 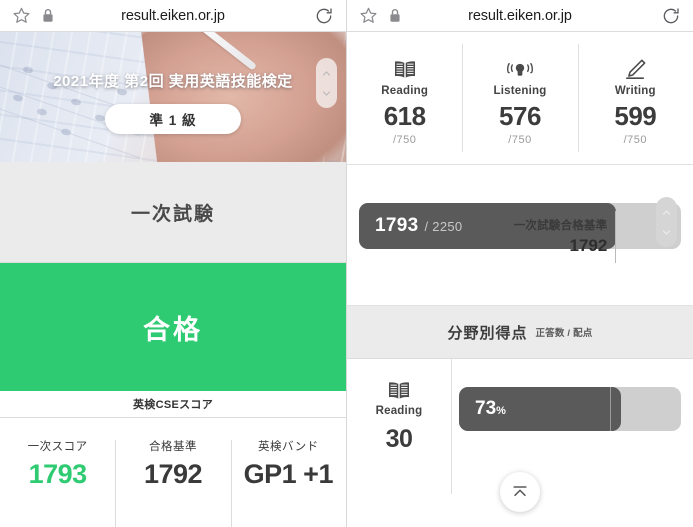 What do you see at coordinates (520, 116) in the screenshot?
I see `skill-score: 576` at bounding box center [520, 116].